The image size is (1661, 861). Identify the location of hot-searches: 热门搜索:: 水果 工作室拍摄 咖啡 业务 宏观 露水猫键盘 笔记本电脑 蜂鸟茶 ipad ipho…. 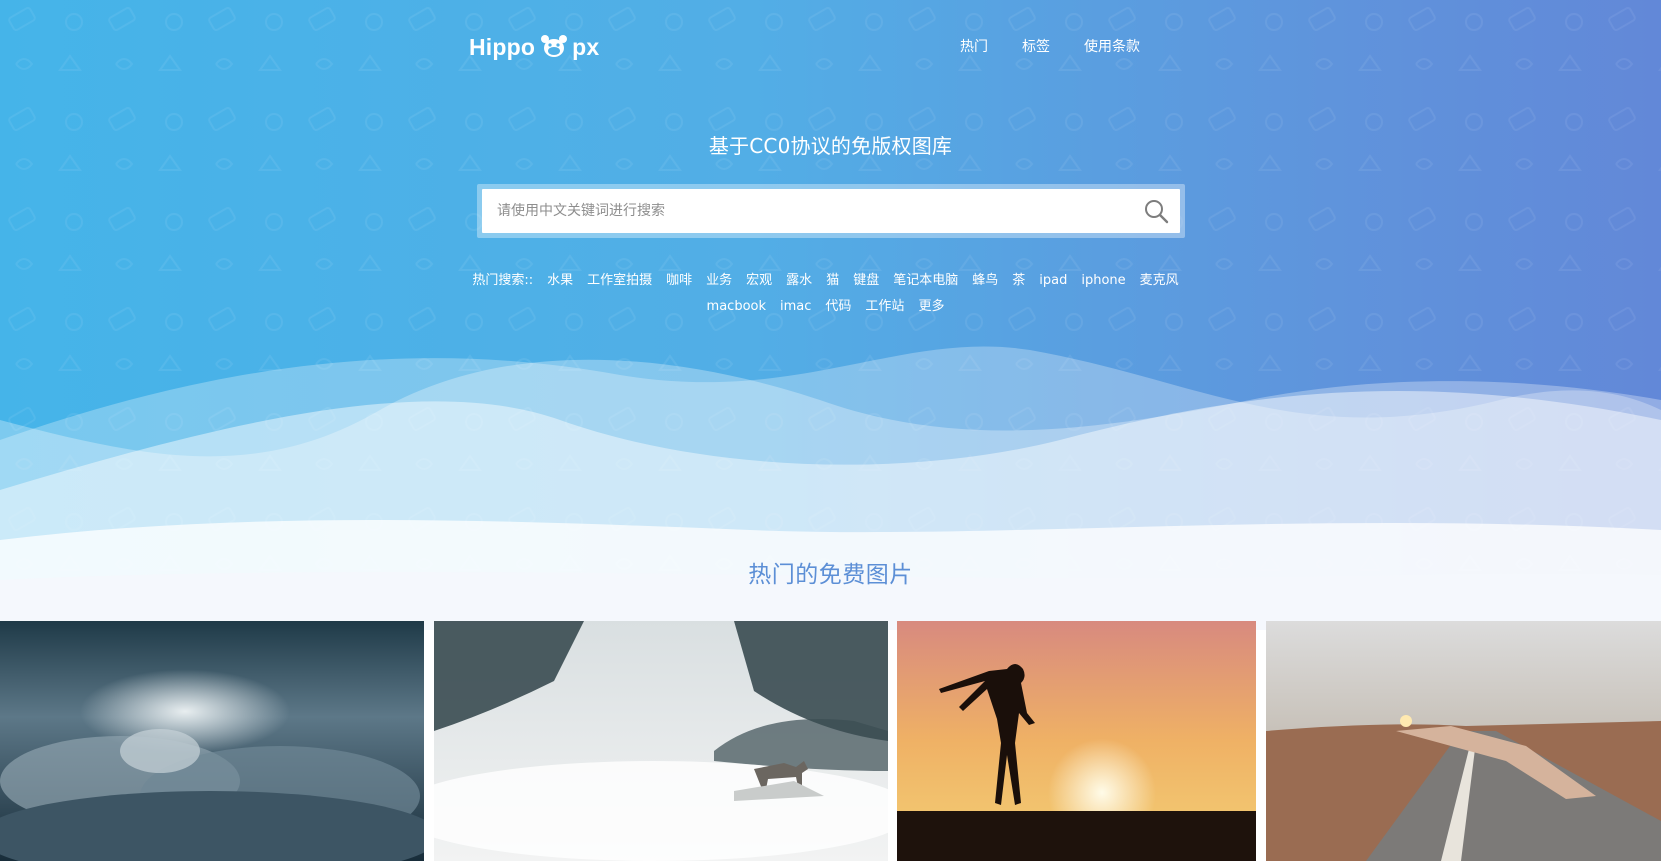
(832, 294).